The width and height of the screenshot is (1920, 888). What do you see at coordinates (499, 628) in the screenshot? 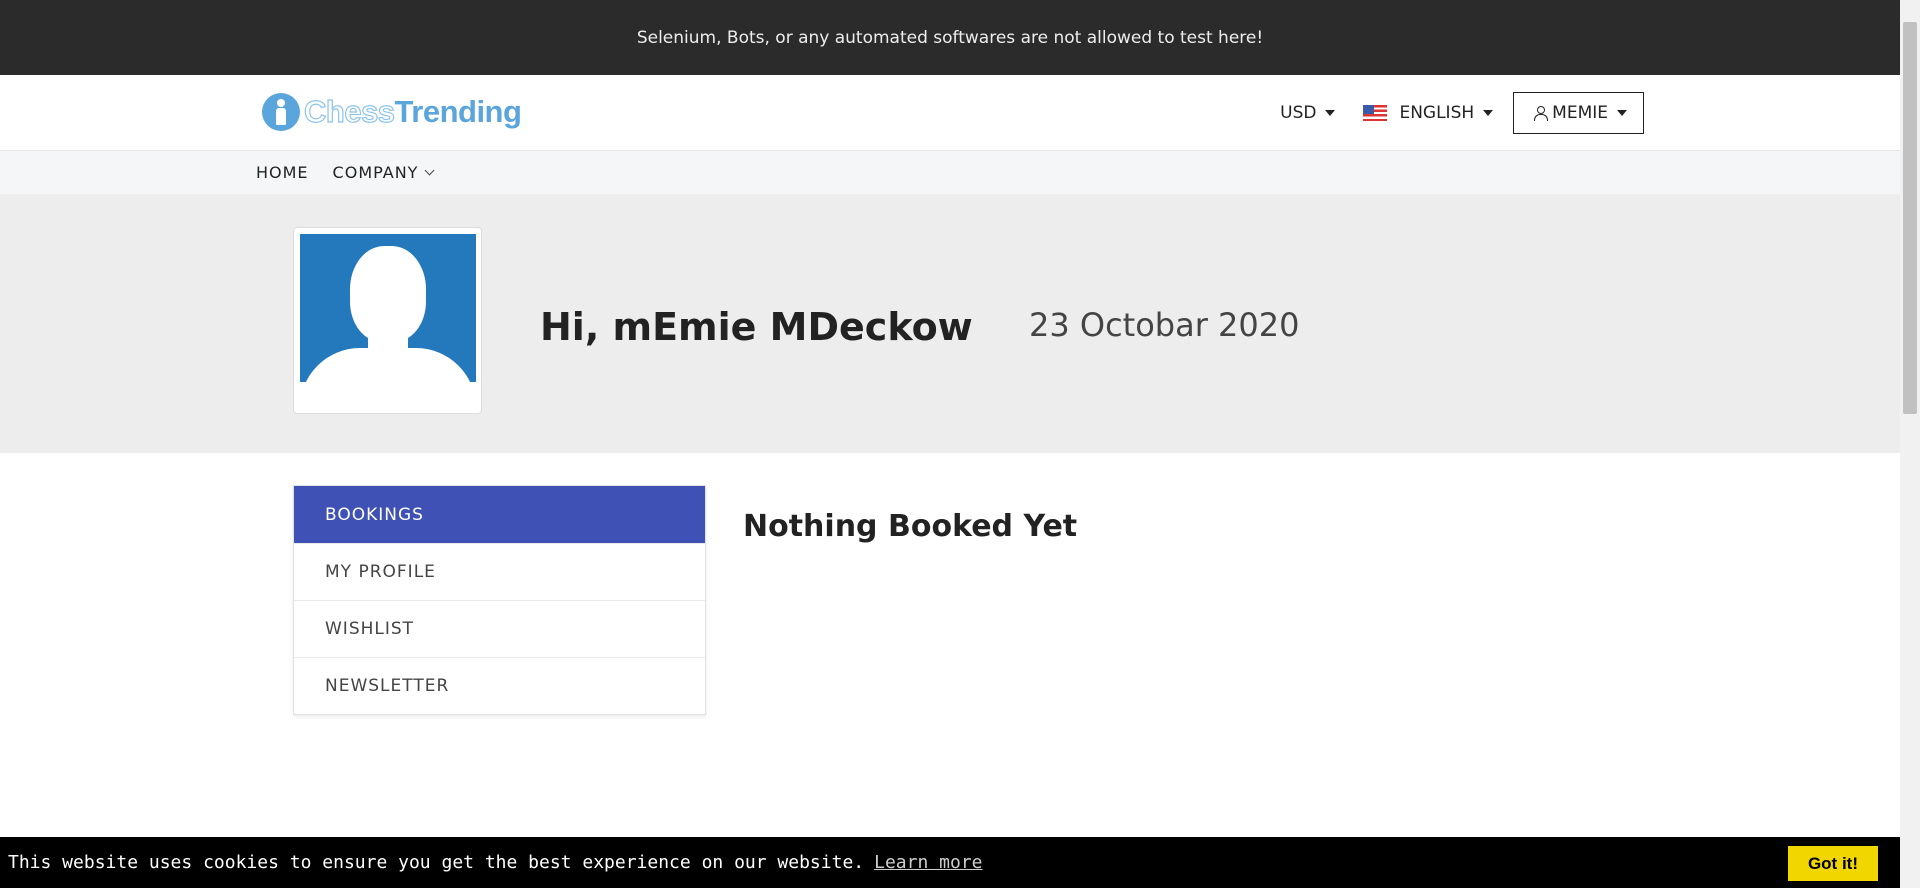
I see `side-item-wishlist: WISHLIST` at bounding box center [499, 628].